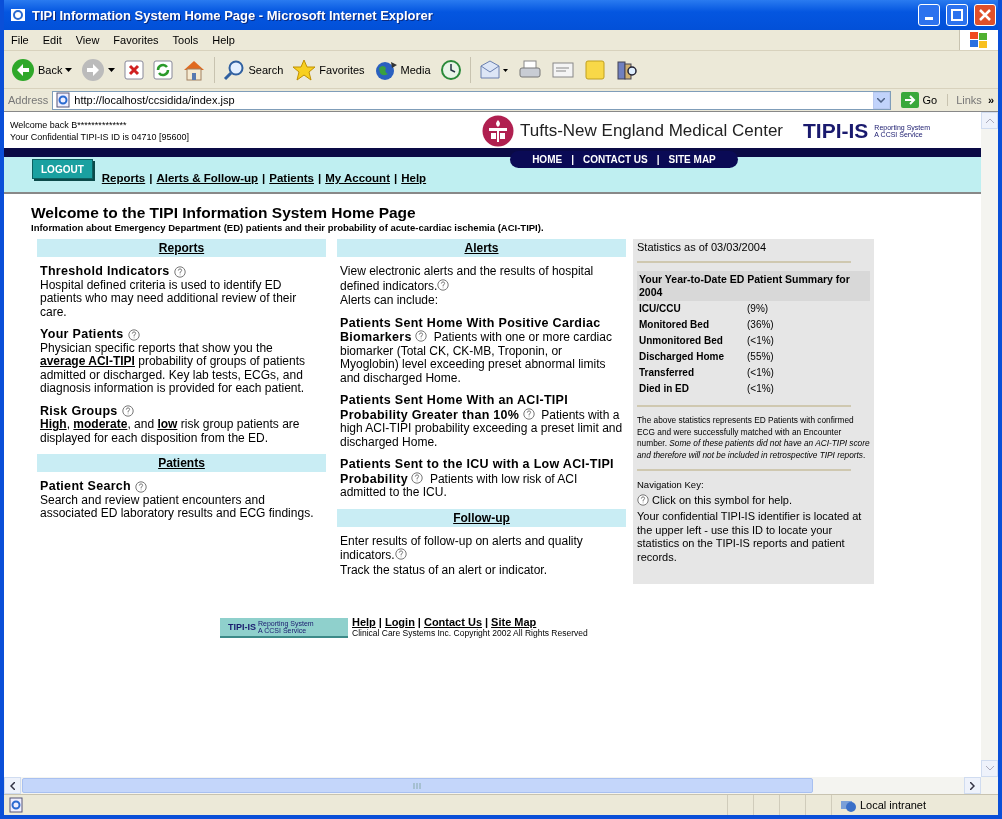  What do you see at coordinates (692, 159) in the screenshot?
I see `top-nav-link: SITE MAP` at bounding box center [692, 159].